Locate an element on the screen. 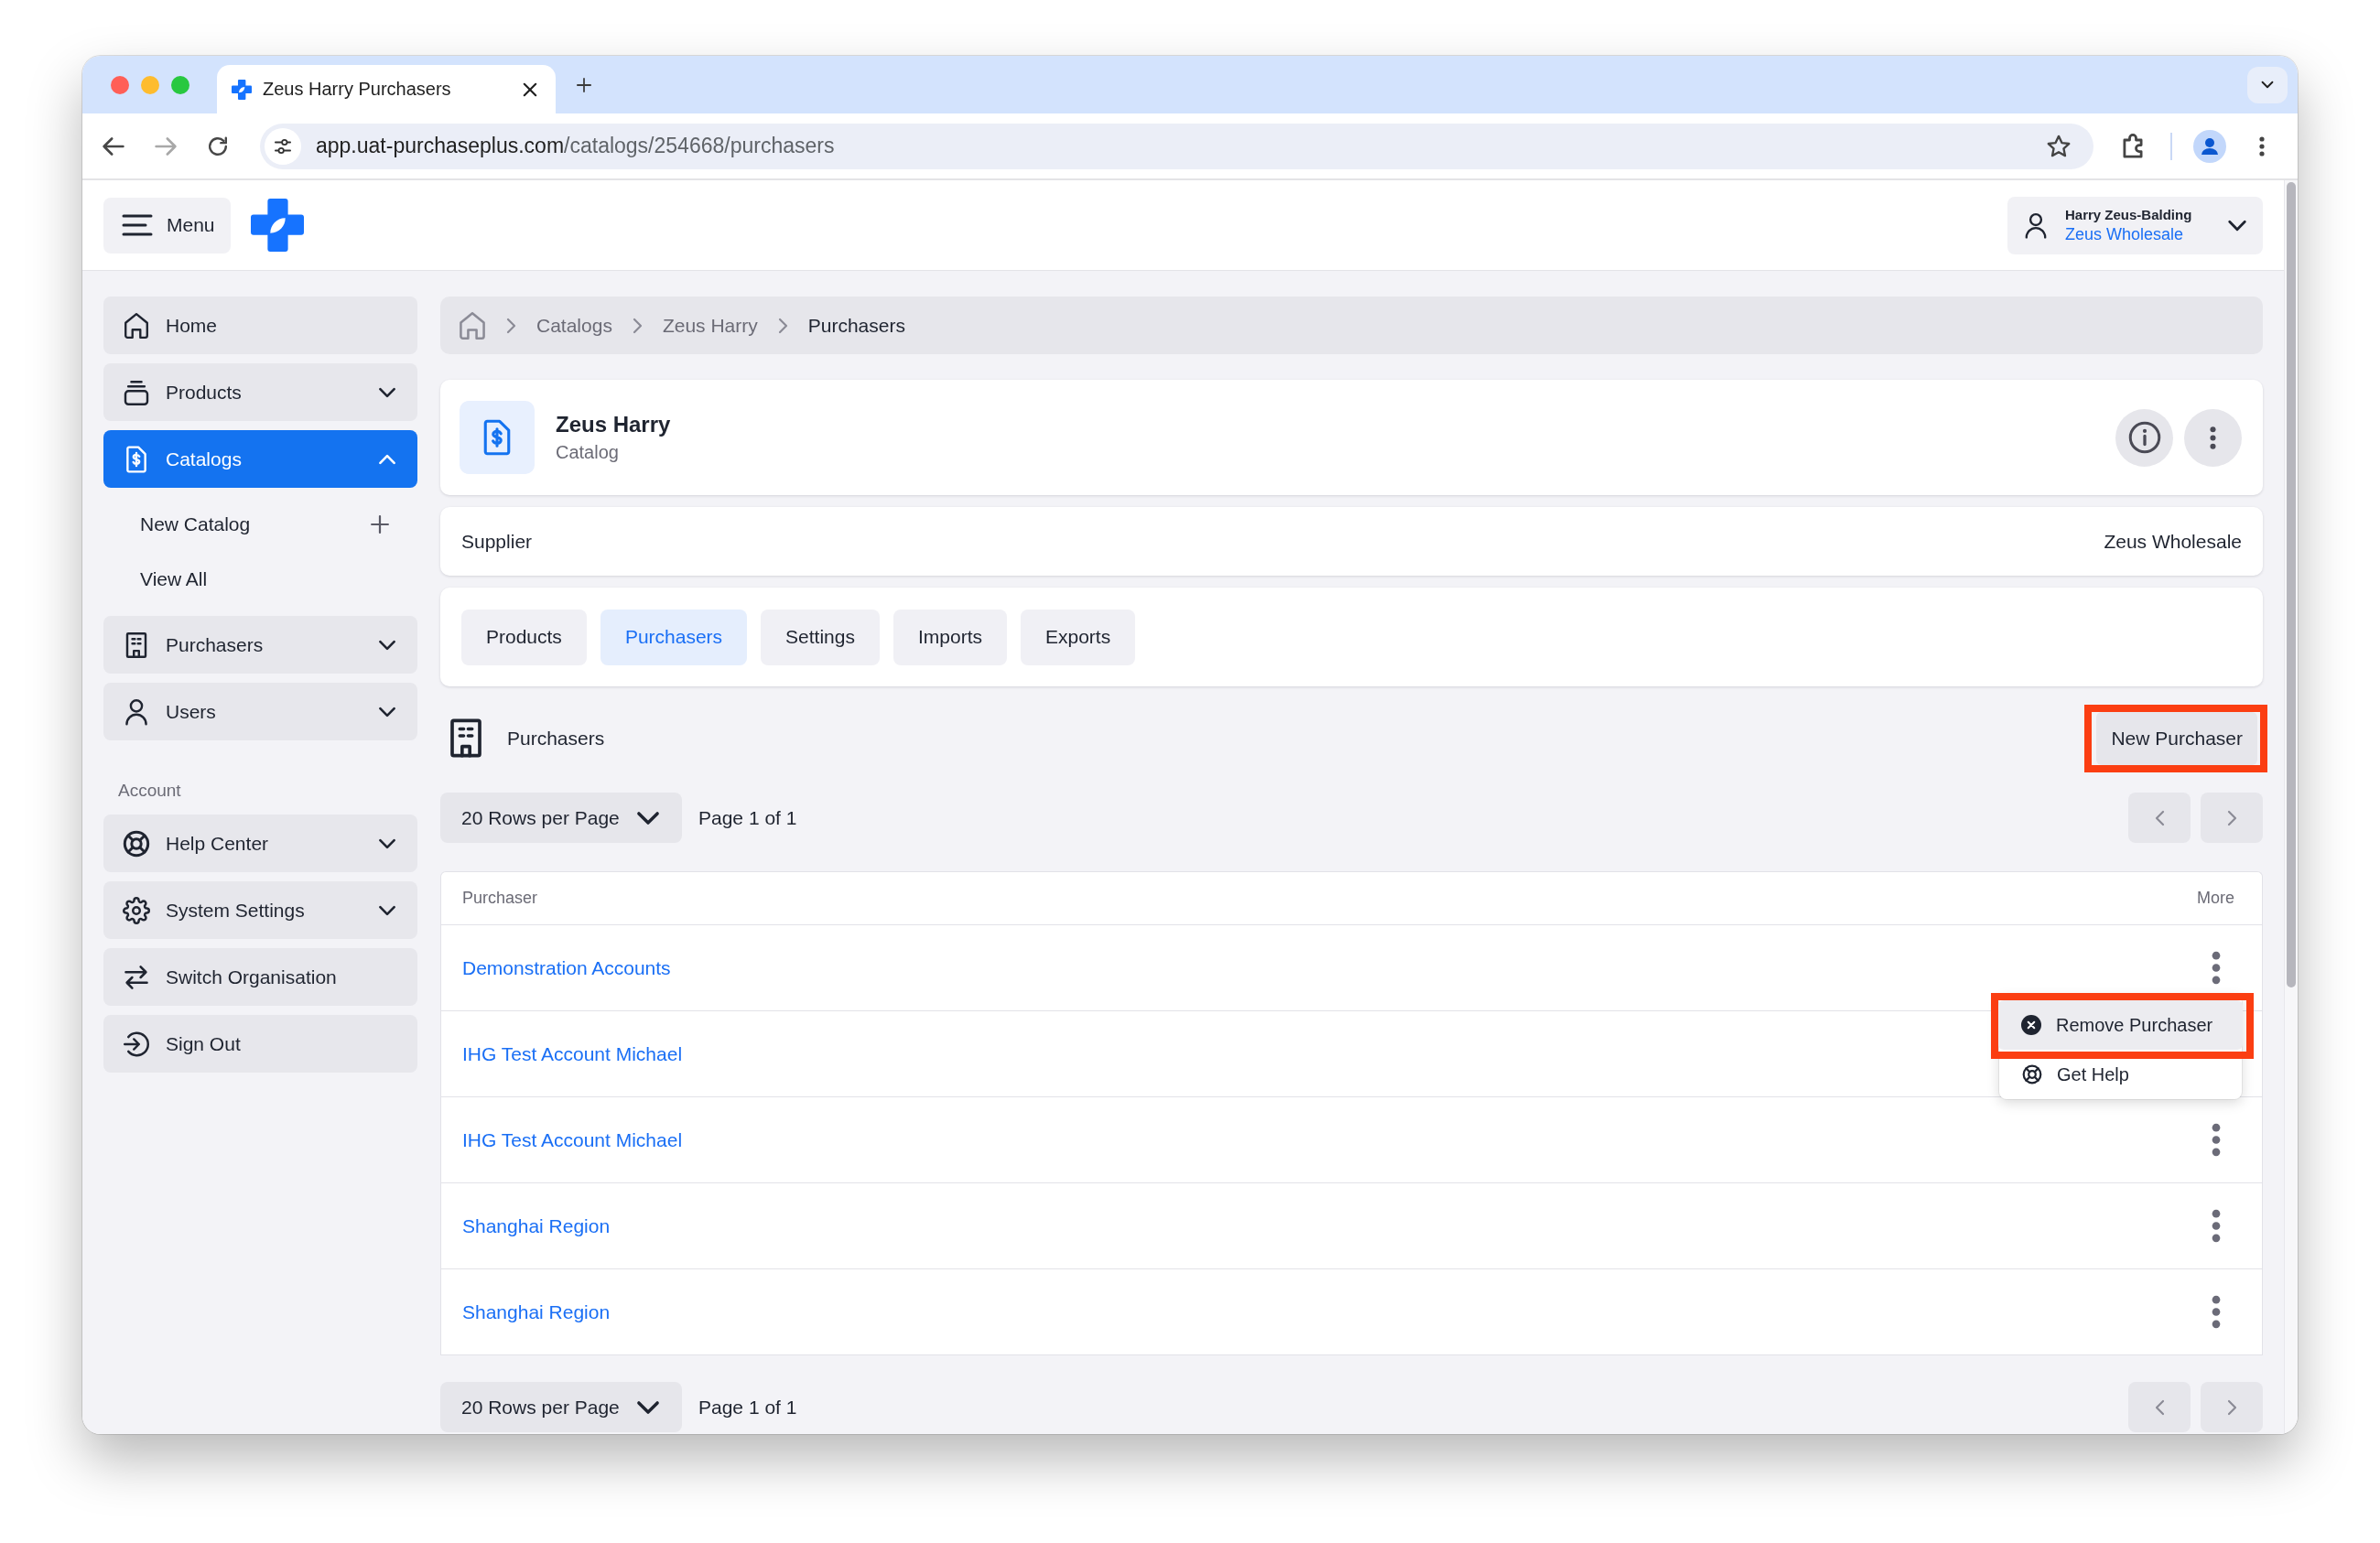 The image size is (2380, 1543). tab: Settings is located at coordinates (820, 637).